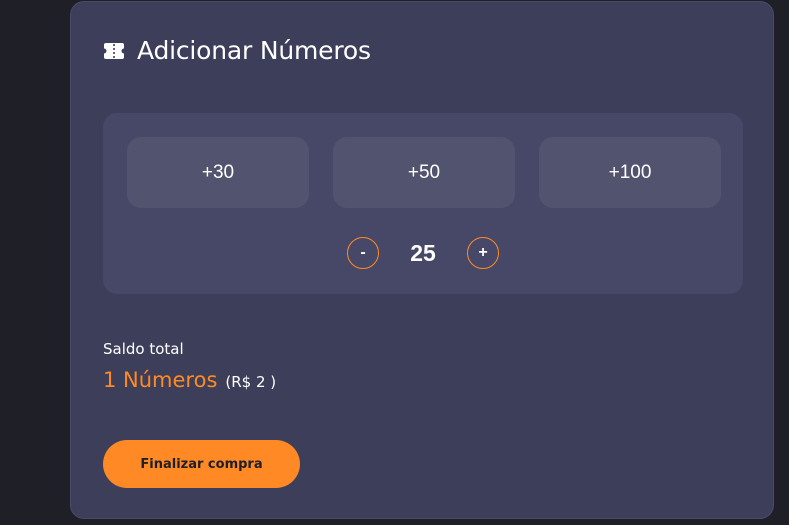 This screenshot has height=525, width=789. I want to click on quantity-stepper: - 25 +, so click(423, 253).